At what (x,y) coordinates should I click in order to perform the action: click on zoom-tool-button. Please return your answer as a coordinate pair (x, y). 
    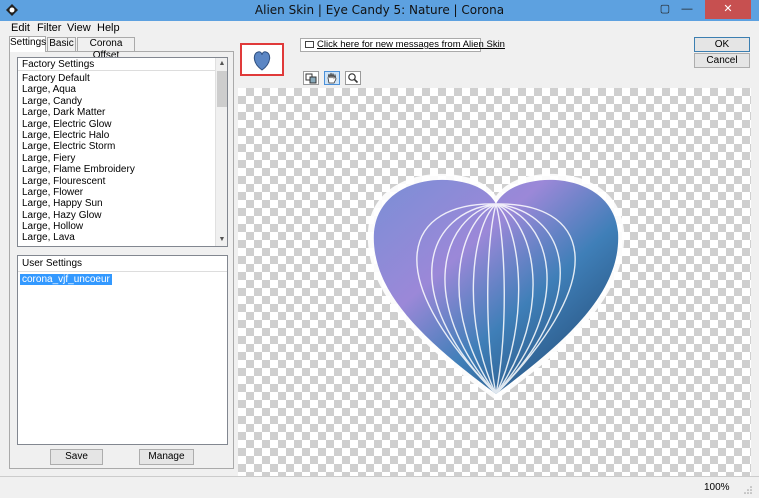
    Looking at the image, I should click on (353, 78).